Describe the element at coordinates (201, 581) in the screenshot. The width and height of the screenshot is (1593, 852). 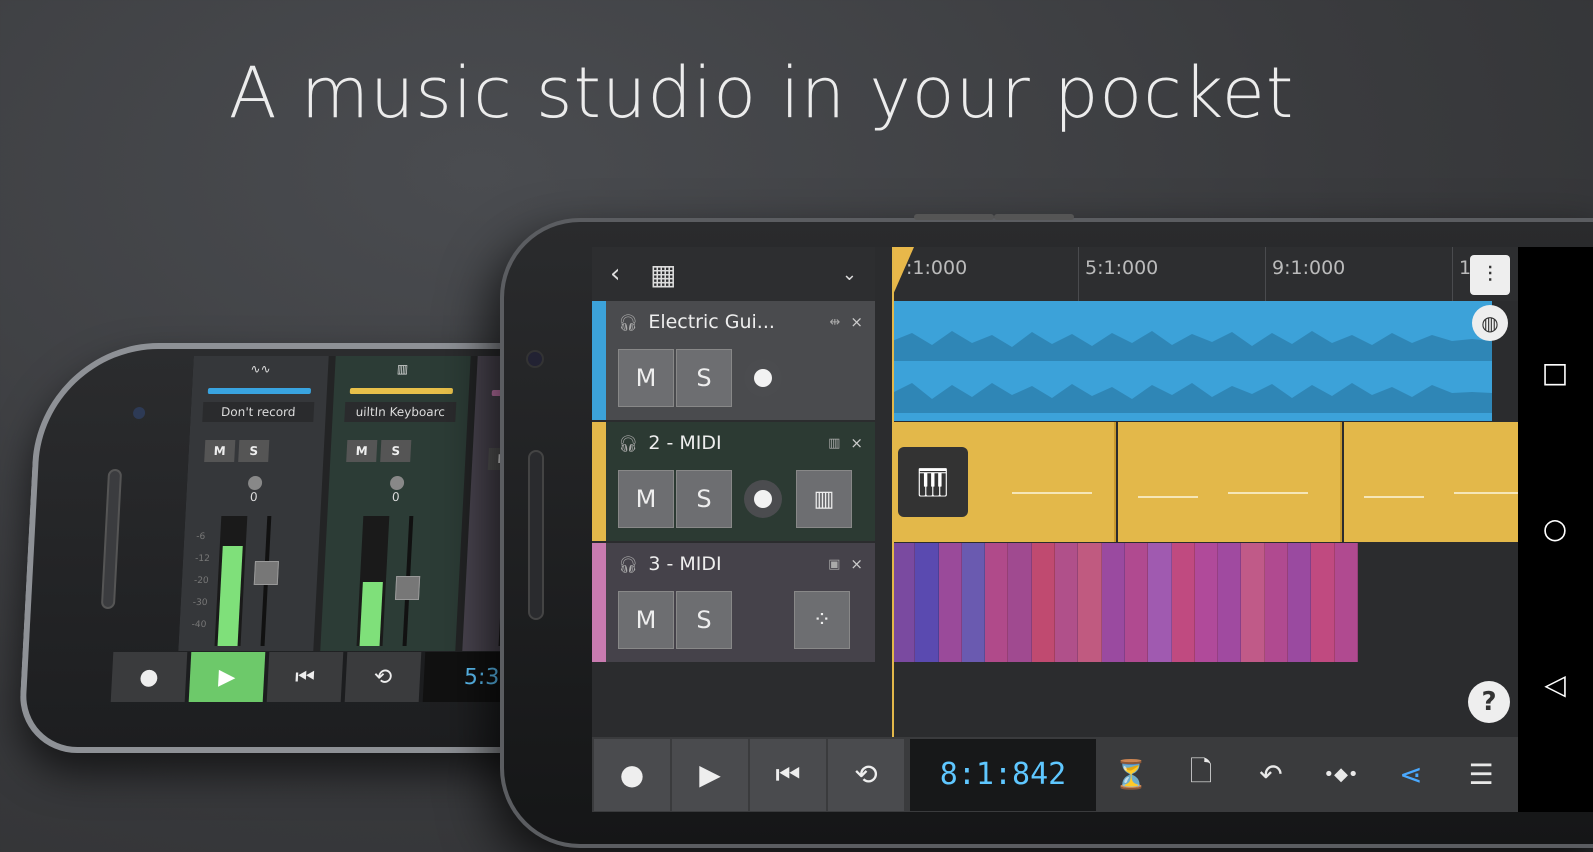
I see `meter-scale: -6 -12 -20 -30 -40` at that location.